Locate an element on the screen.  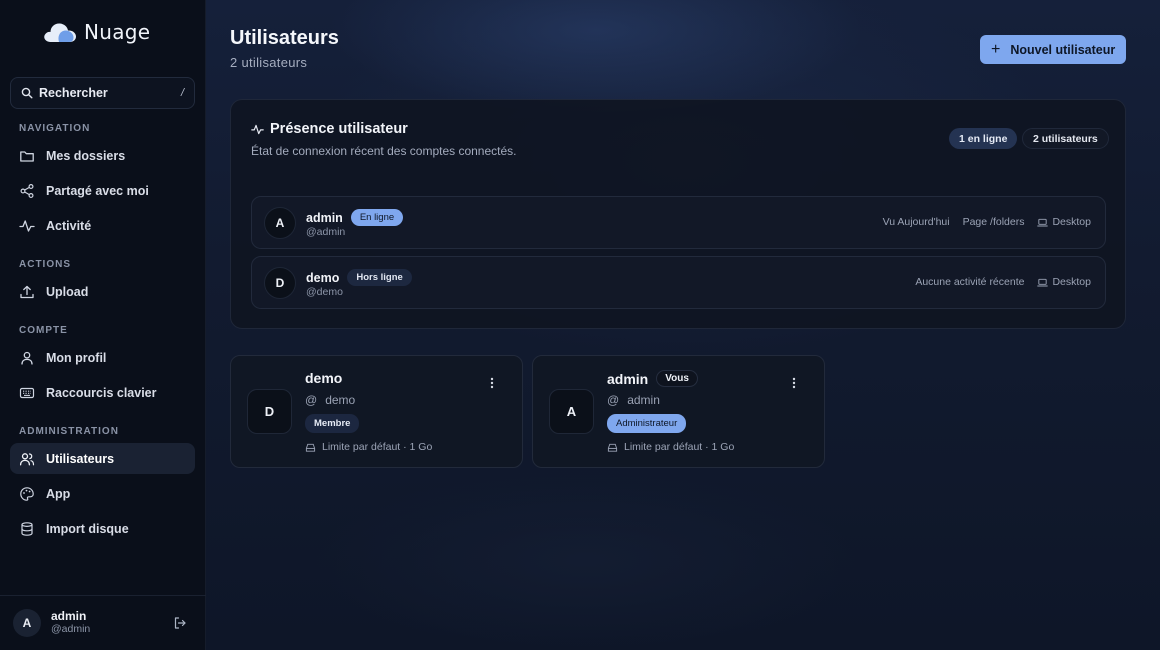
upload-icon is located at coordinates (27, 291).